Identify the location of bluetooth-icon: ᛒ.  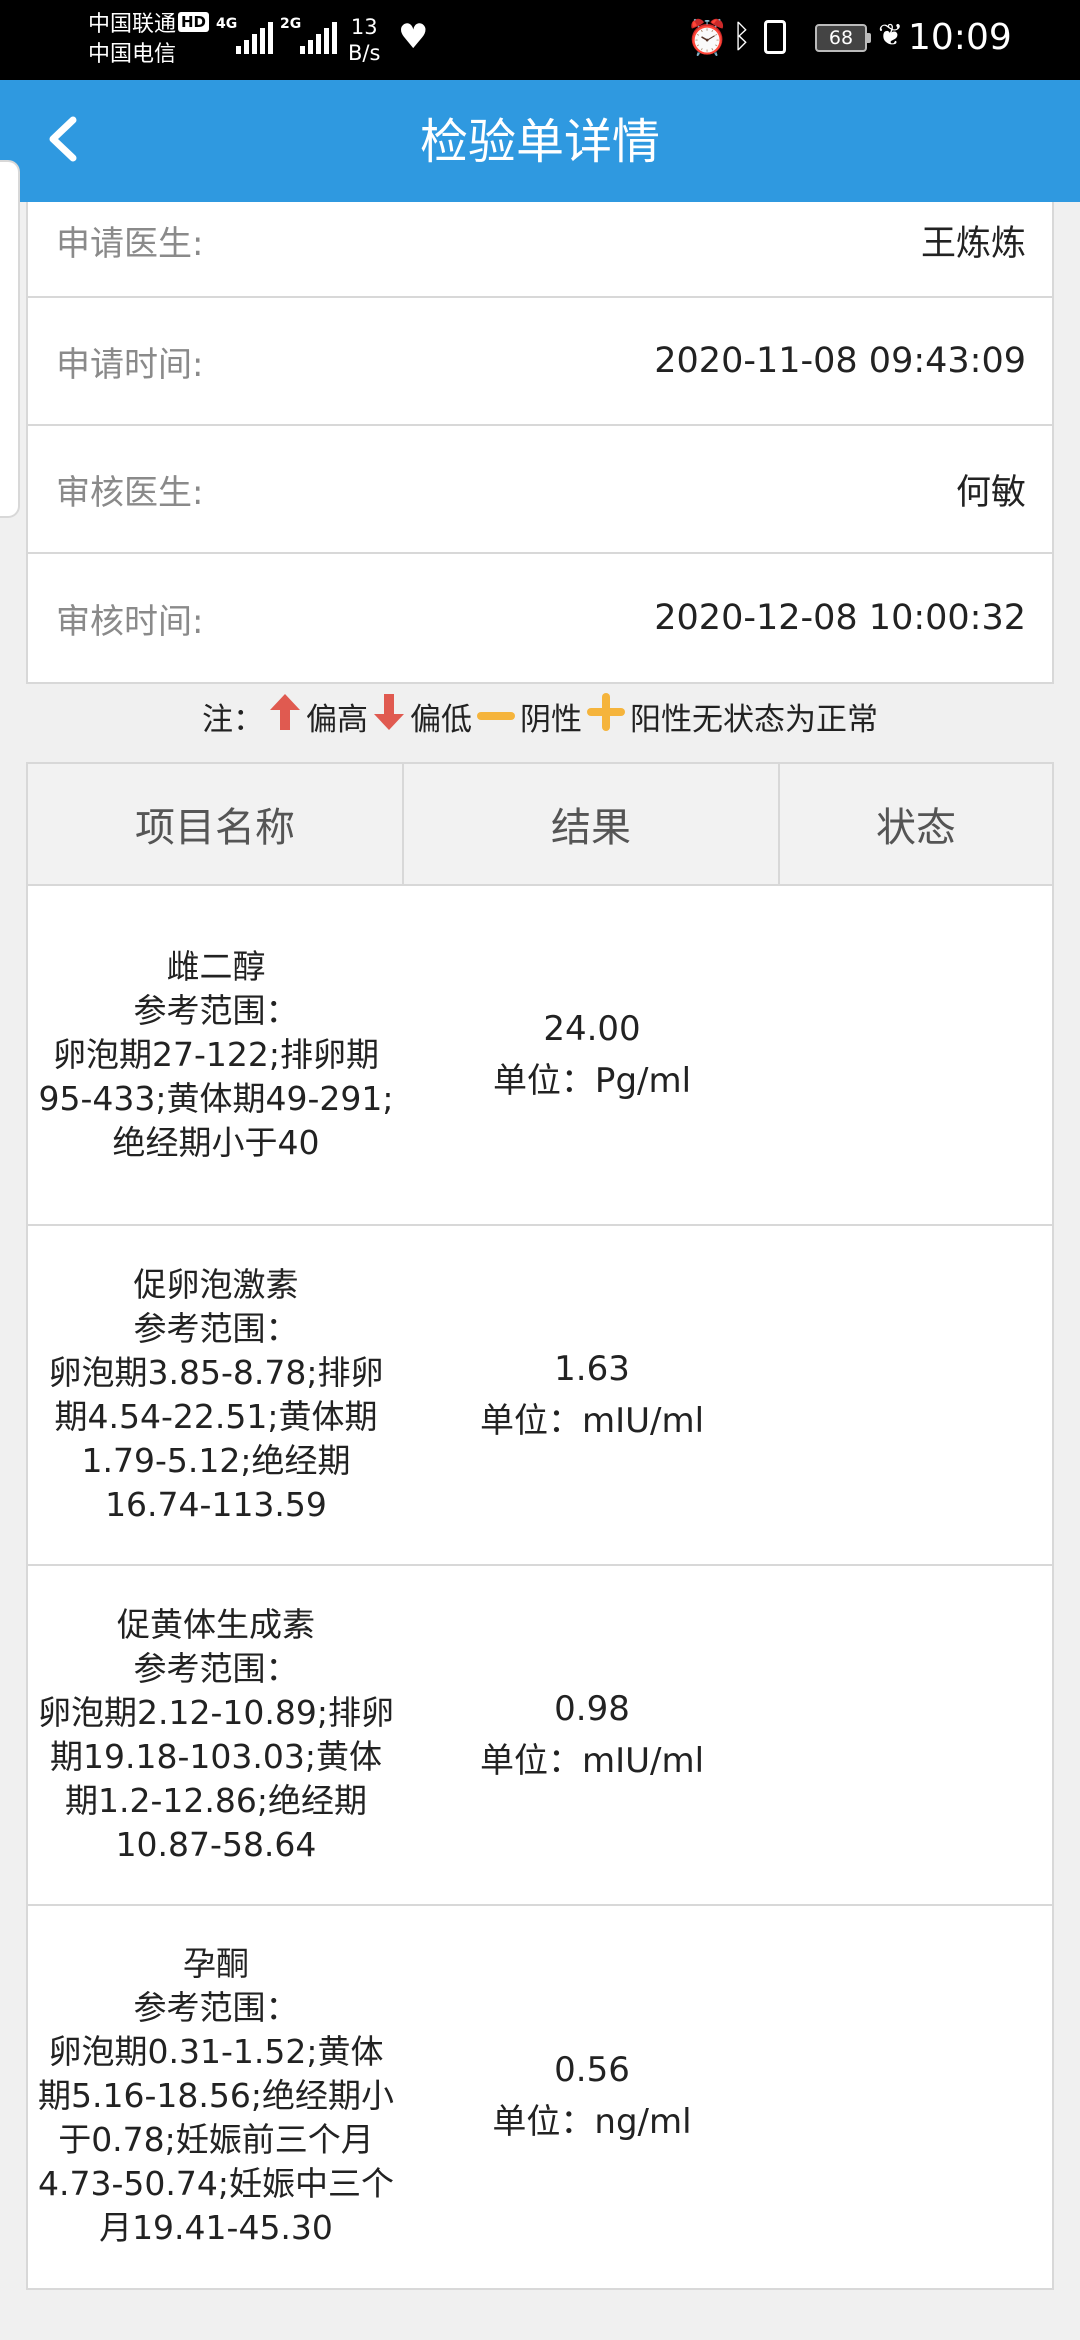
(742, 36).